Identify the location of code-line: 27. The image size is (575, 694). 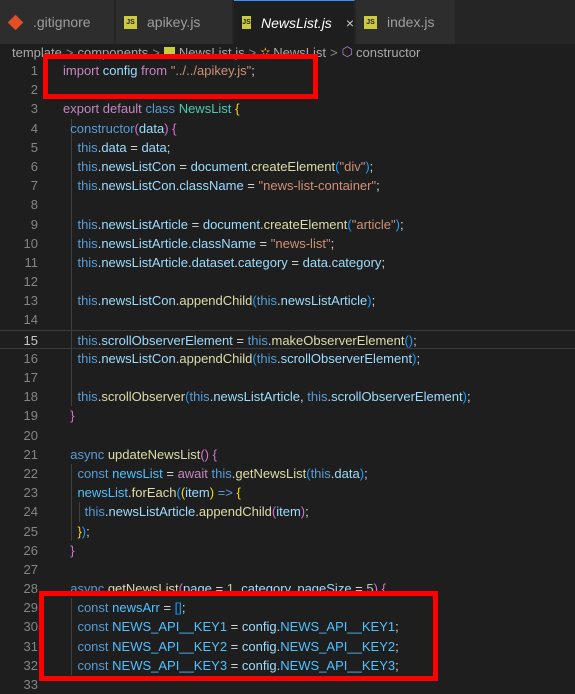
(287, 569).